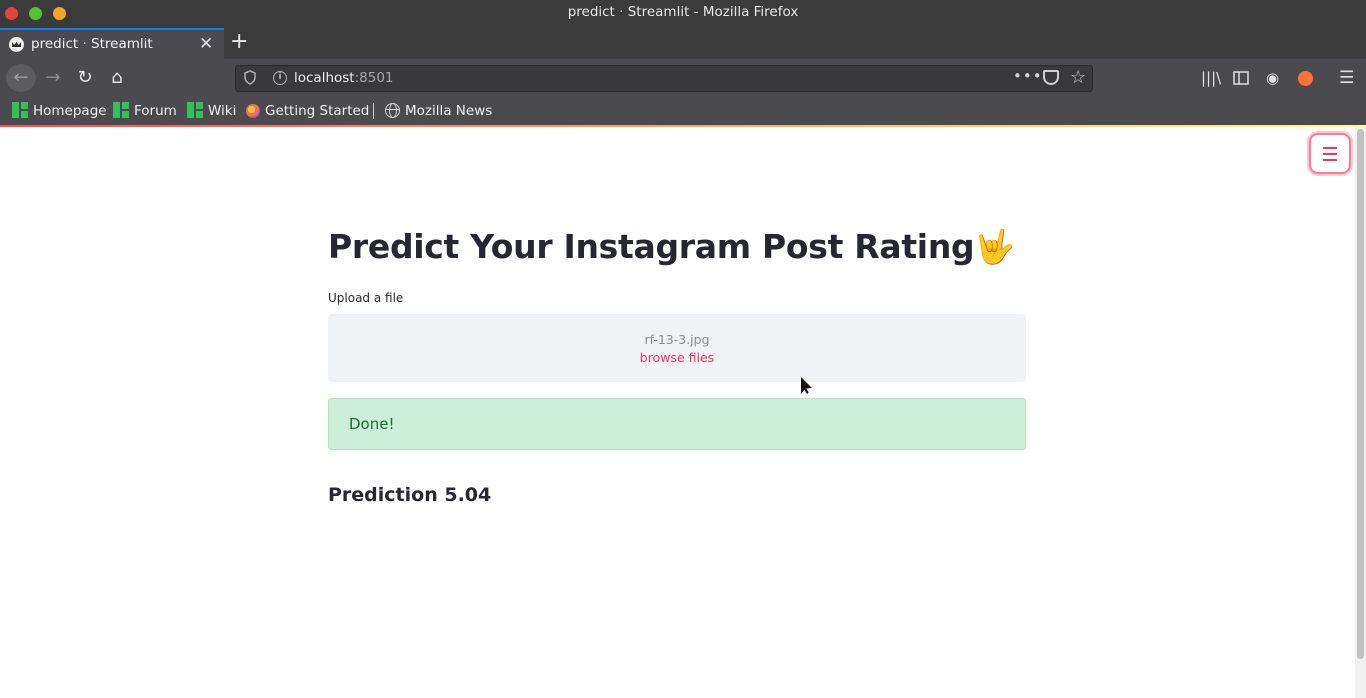  What do you see at coordinates (995, 246) in the screenshot?
I see `hand-emoji-icon: 🤟` at bounding box center [995, 246].